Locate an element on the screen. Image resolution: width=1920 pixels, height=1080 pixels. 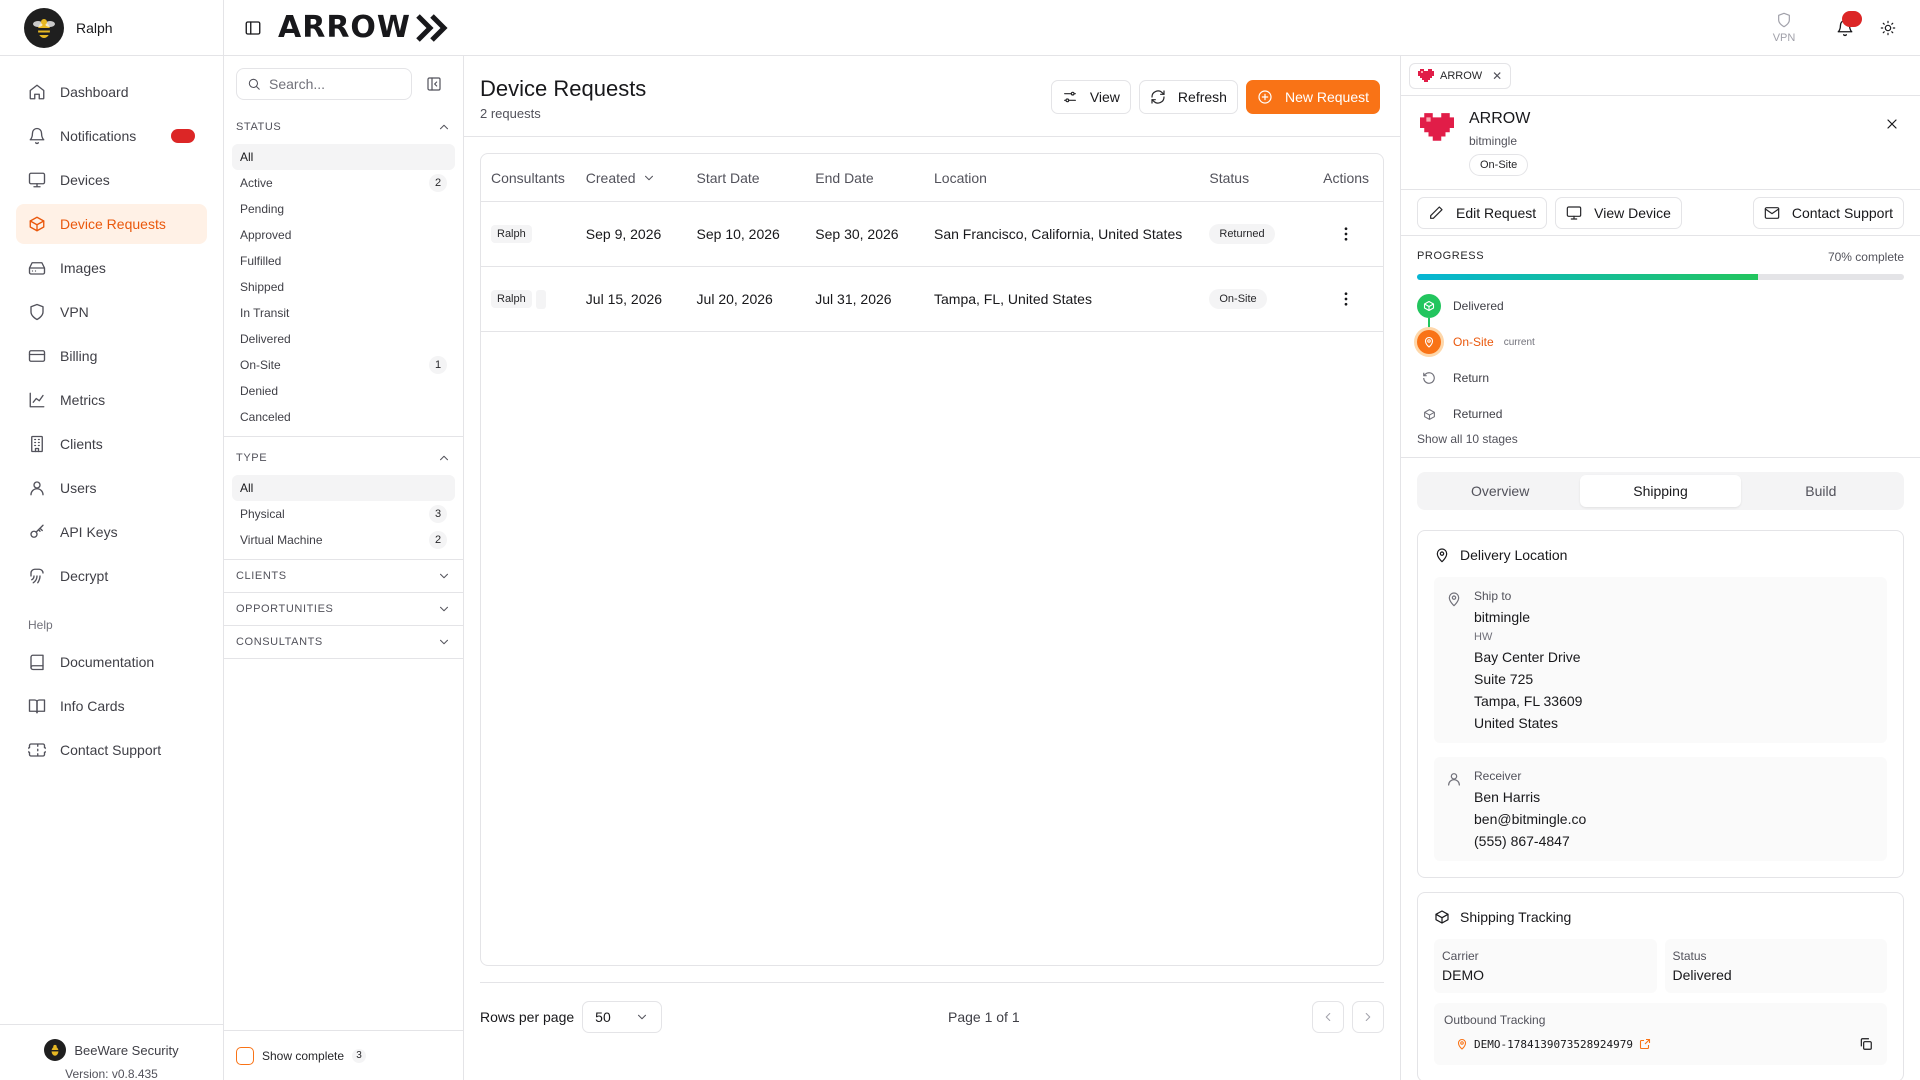
header-divider is located at coordinates (932, 136).